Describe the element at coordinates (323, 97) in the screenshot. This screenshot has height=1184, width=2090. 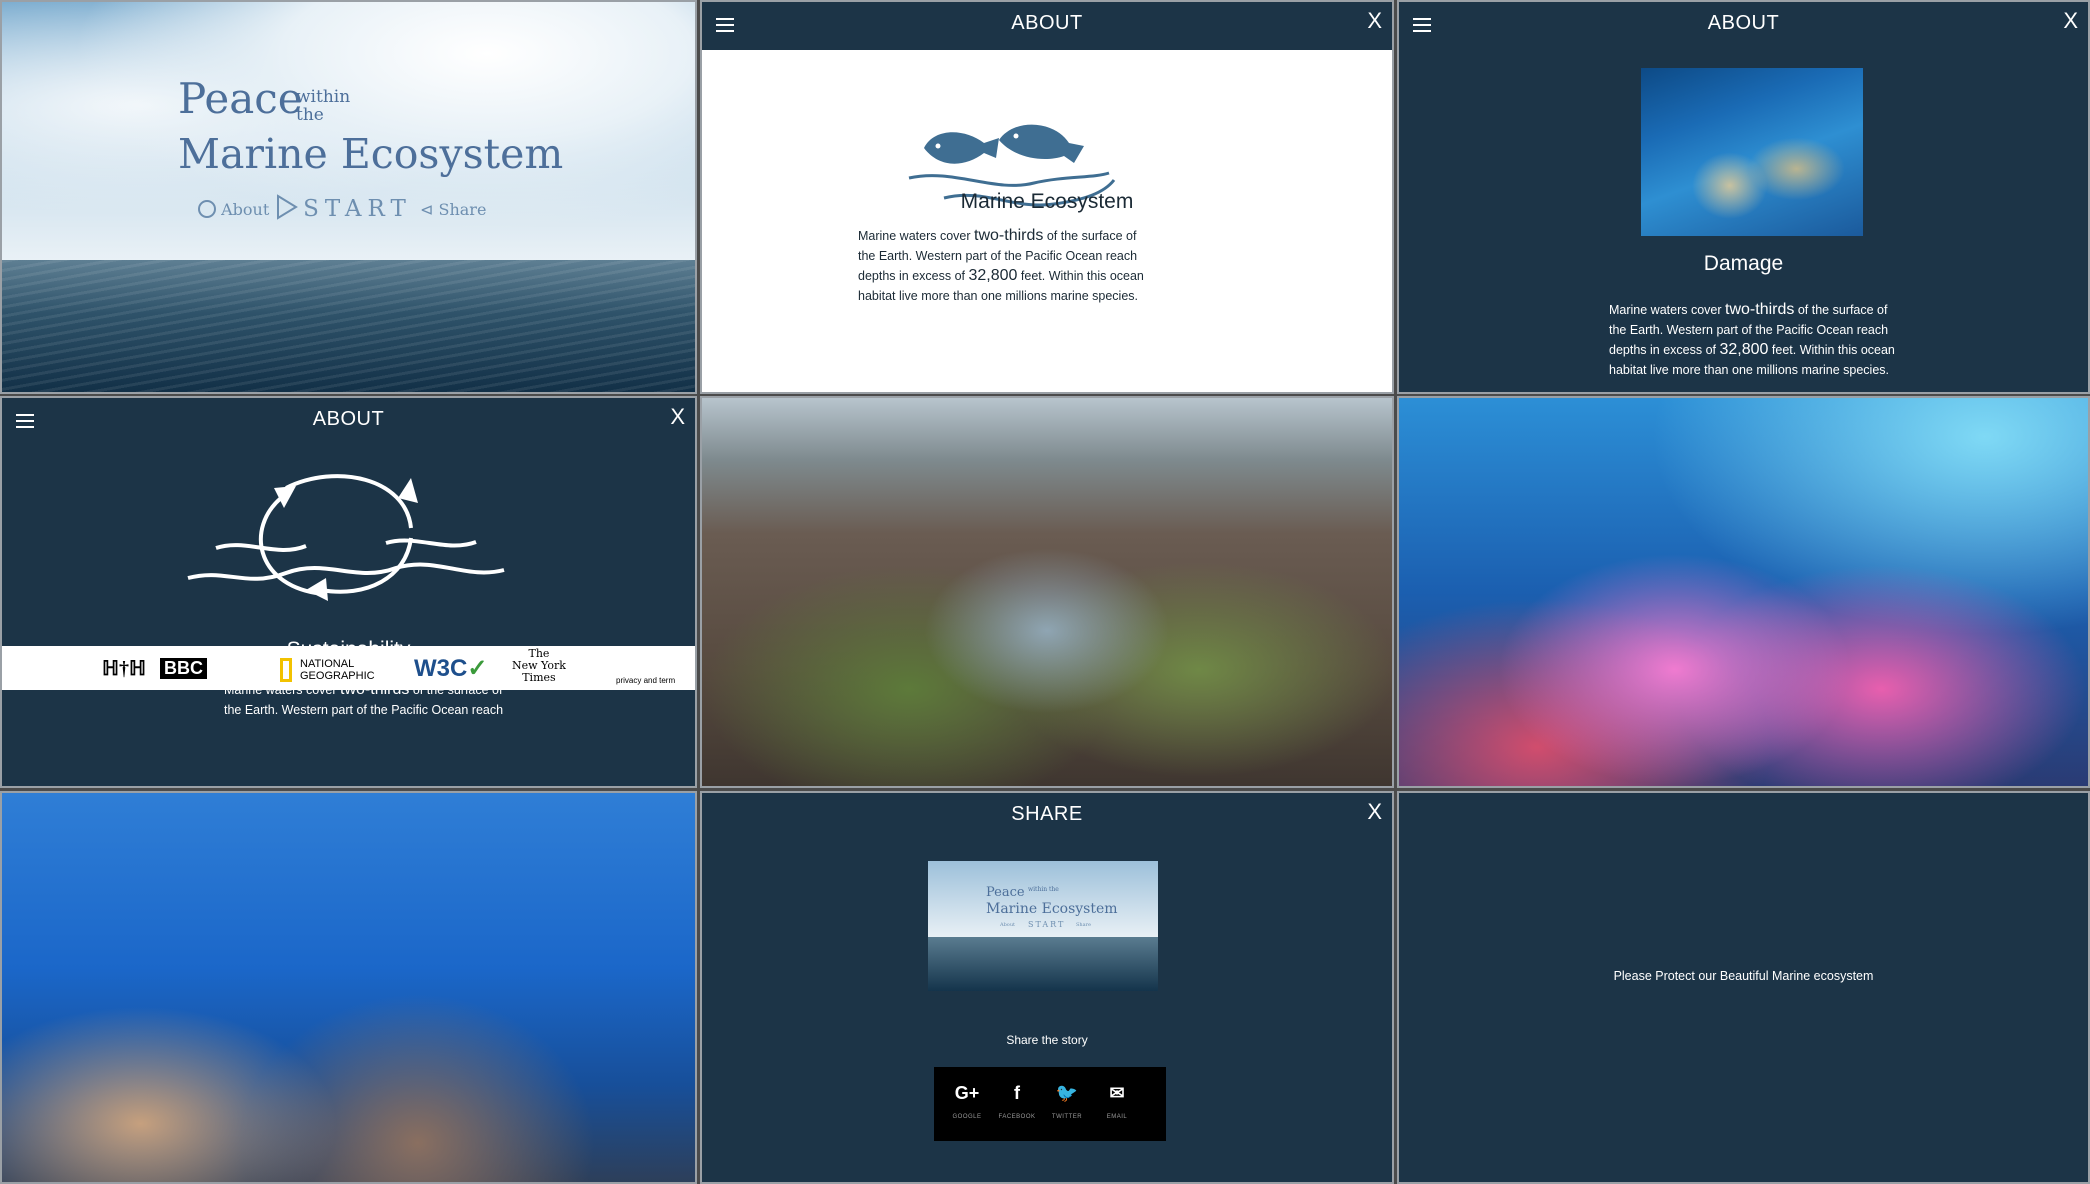
I see `hero-within-text: within` at that location.